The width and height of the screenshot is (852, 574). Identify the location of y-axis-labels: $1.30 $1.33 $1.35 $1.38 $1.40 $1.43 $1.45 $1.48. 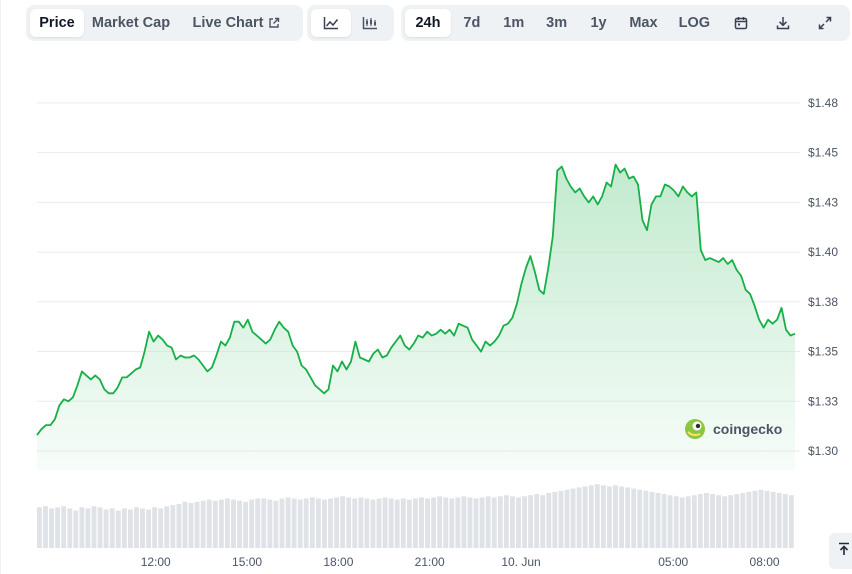
(823, 277).